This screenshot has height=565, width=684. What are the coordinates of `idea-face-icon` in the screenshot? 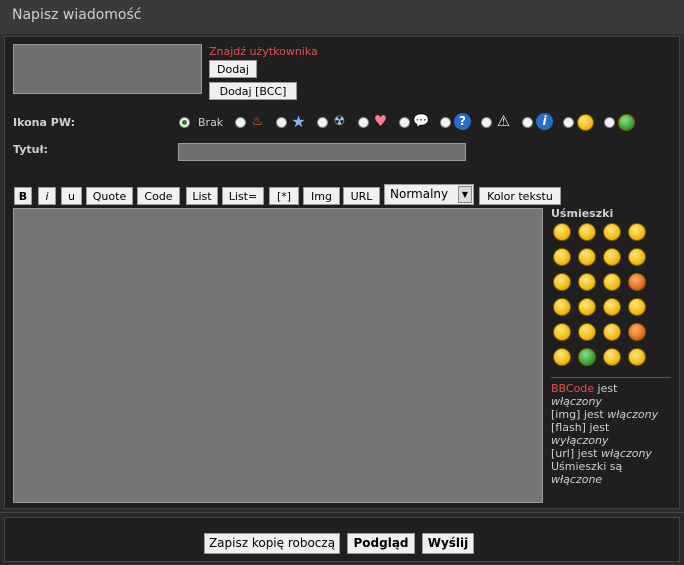 It's located at (585, 122).